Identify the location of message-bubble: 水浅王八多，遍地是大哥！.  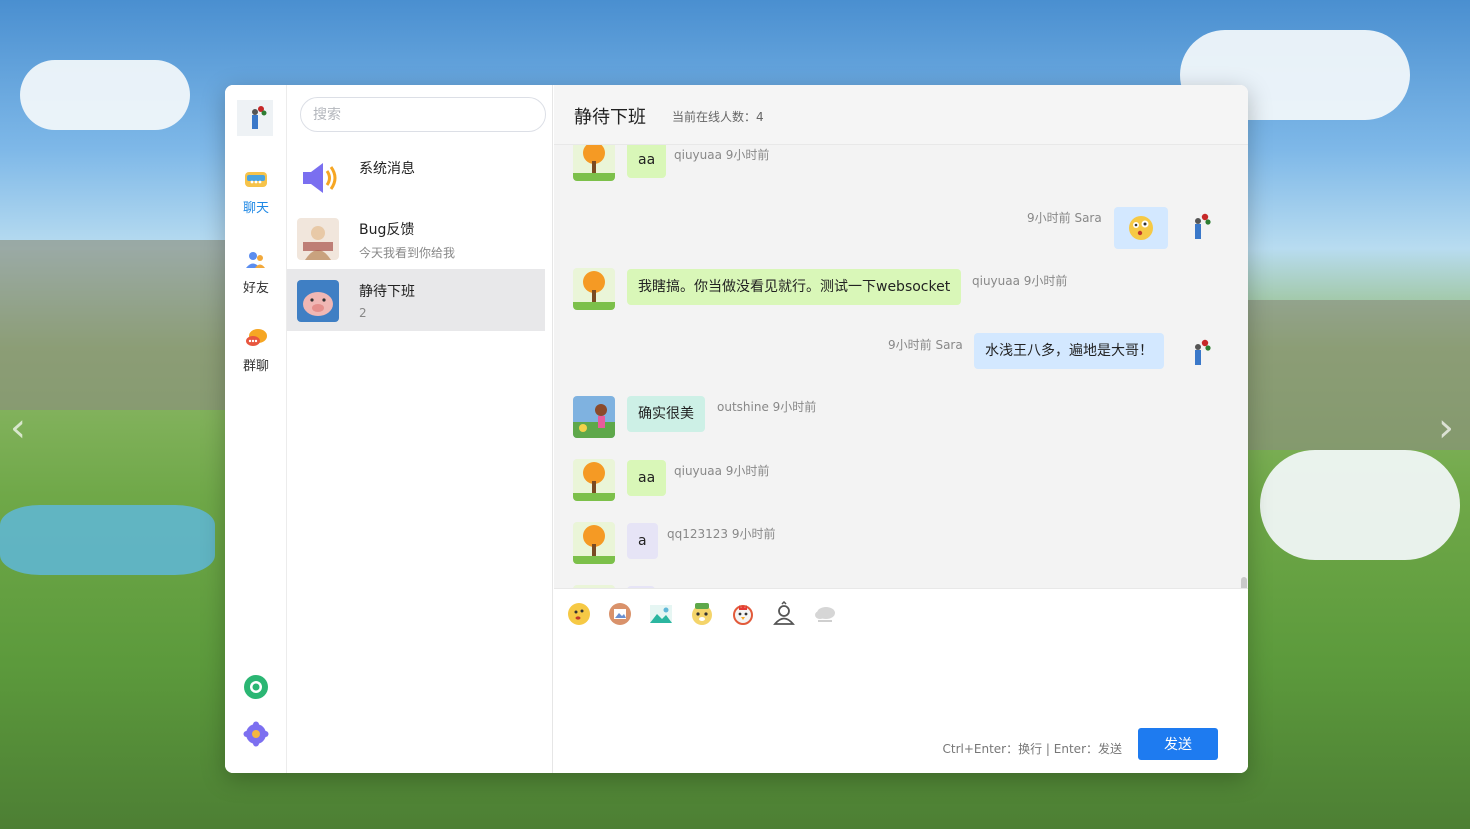
(1069, 351).